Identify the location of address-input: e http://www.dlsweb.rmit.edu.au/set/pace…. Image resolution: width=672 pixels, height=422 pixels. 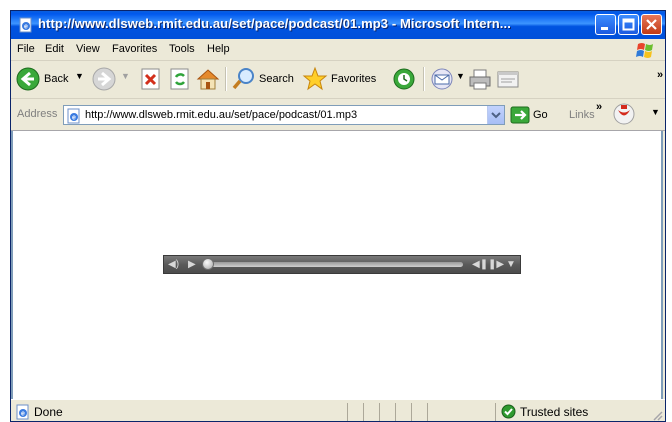
(284, 115).